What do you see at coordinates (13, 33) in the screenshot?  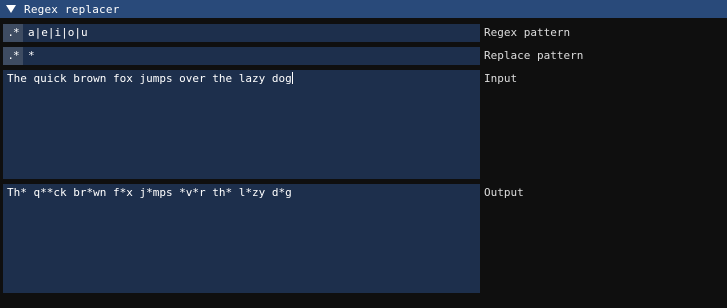 I see `regex-pattern-regex-button: .*` at bounding box center [13, 33].